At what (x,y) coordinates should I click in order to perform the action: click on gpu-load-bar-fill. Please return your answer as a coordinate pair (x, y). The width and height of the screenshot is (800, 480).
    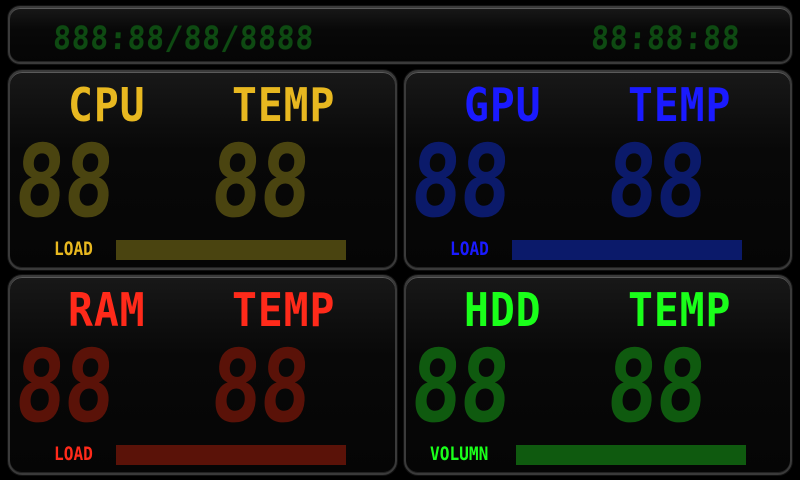
    Looking at the image, I should click on (627, 250).